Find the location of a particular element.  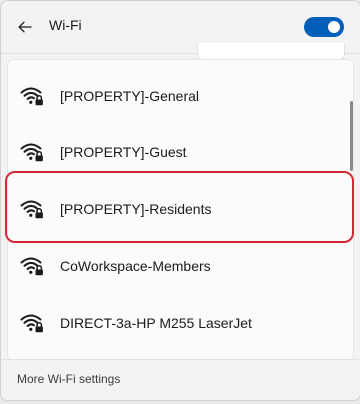

network-item: DIRECT-3a-HP M255 LaserJet is located at coordinates (180, 323).